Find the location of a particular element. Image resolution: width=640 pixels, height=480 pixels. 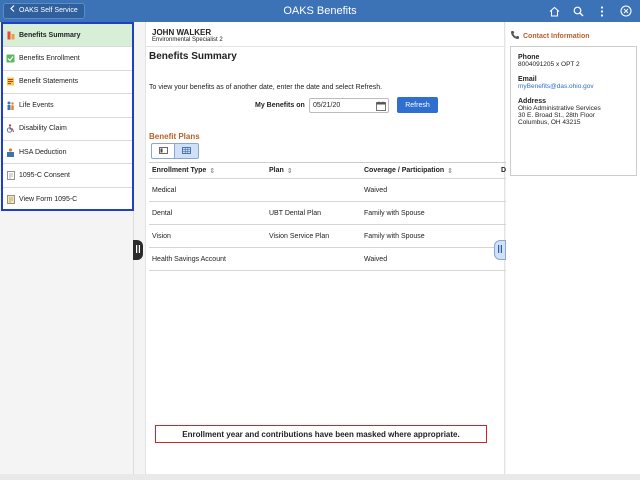

contact-header: Contact Information is located at coordinates (550, 36).